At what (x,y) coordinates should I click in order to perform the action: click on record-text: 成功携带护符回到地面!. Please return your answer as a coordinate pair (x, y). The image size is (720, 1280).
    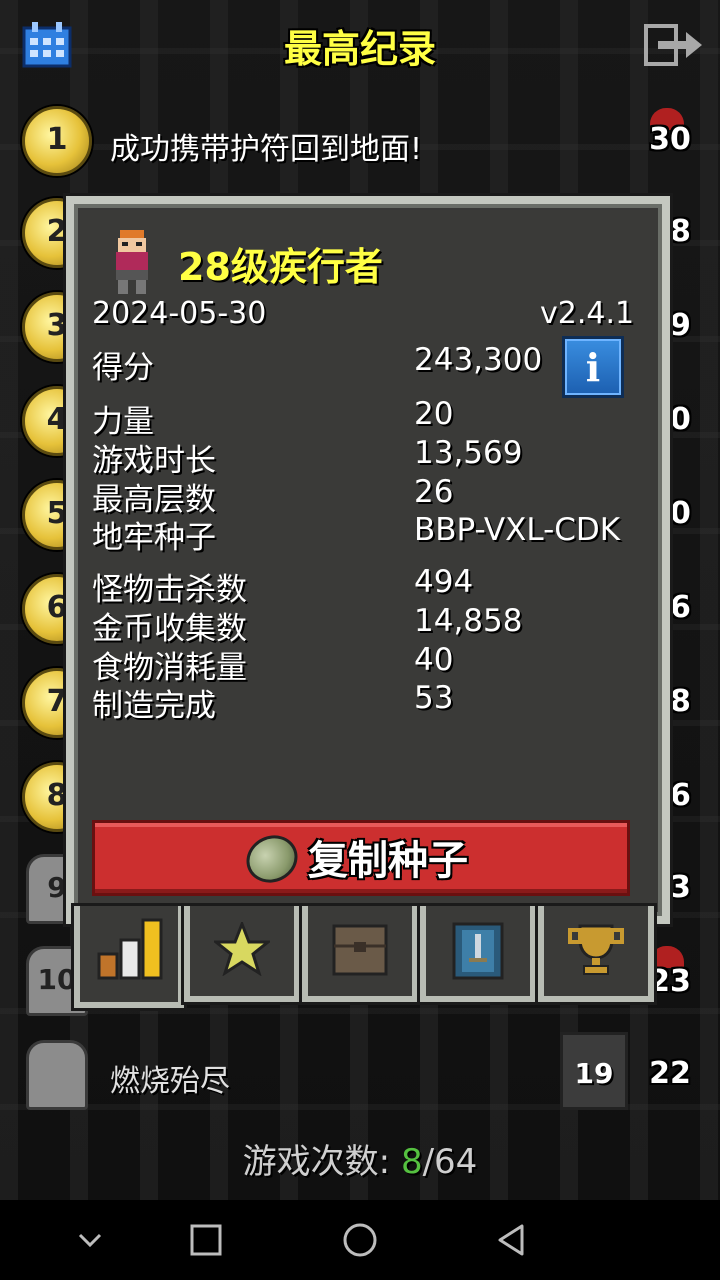
    Looking at the image, I should click on (266, 149).